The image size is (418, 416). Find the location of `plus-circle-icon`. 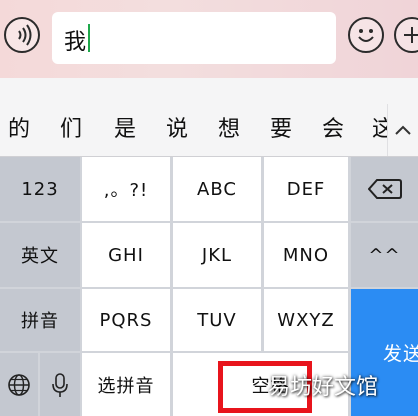

plus-circle-icon is located at coordinates (411, 35).